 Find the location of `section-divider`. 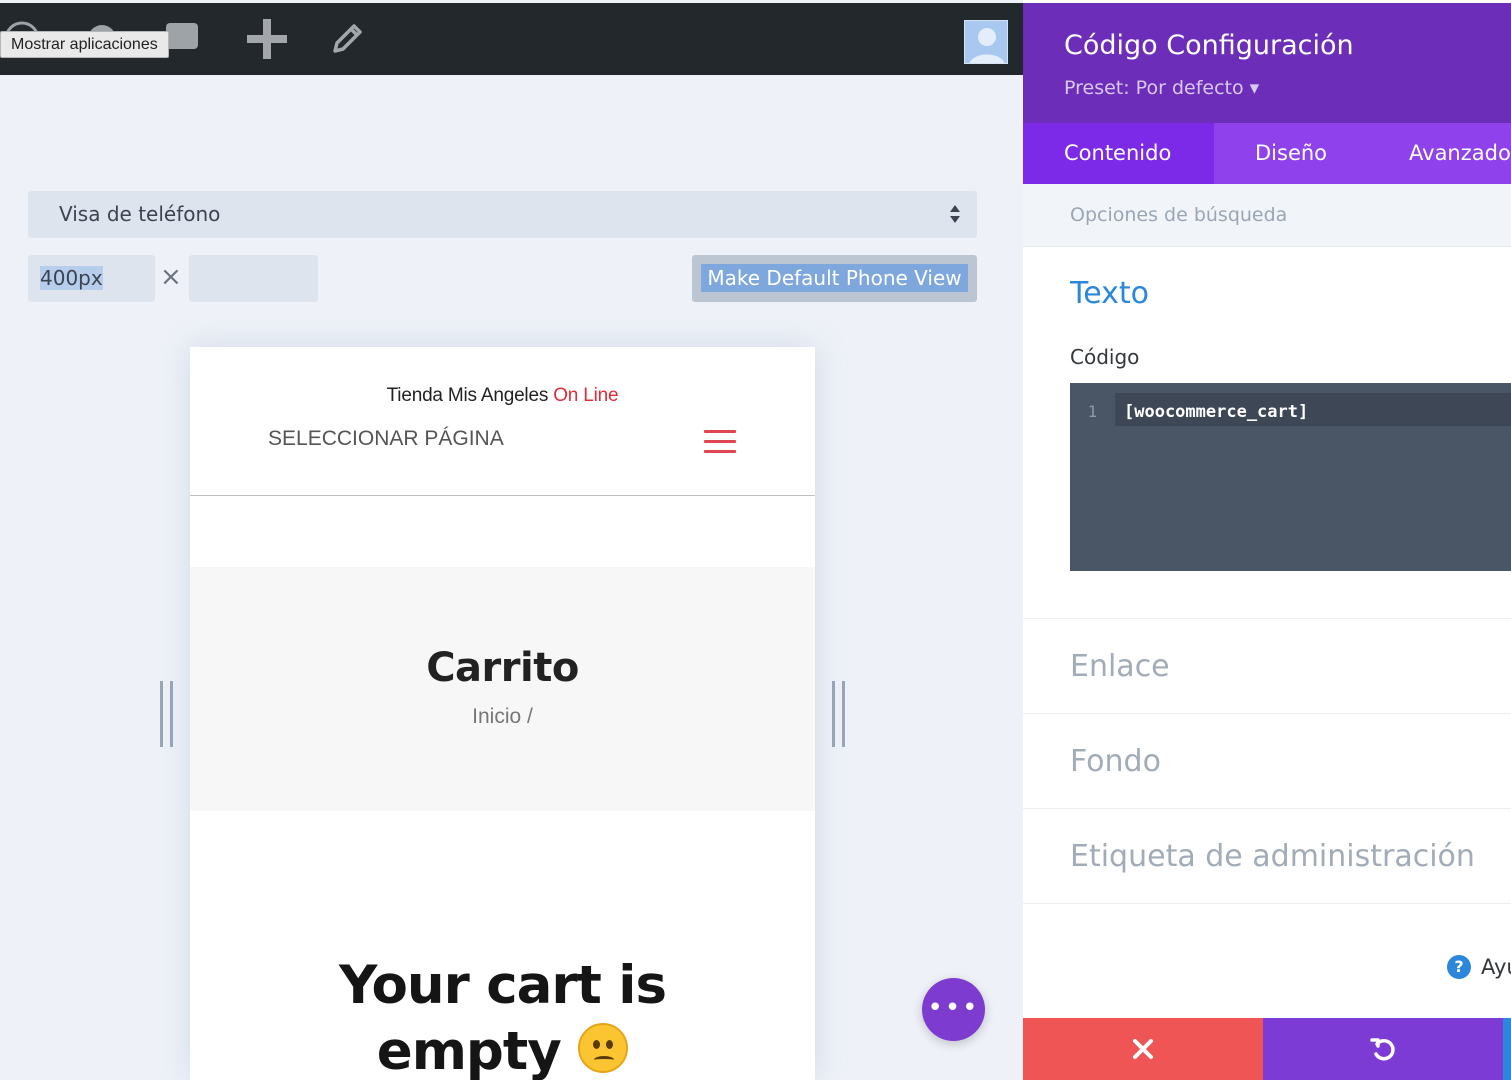

section-divider is located at coordinates (1267, 903).